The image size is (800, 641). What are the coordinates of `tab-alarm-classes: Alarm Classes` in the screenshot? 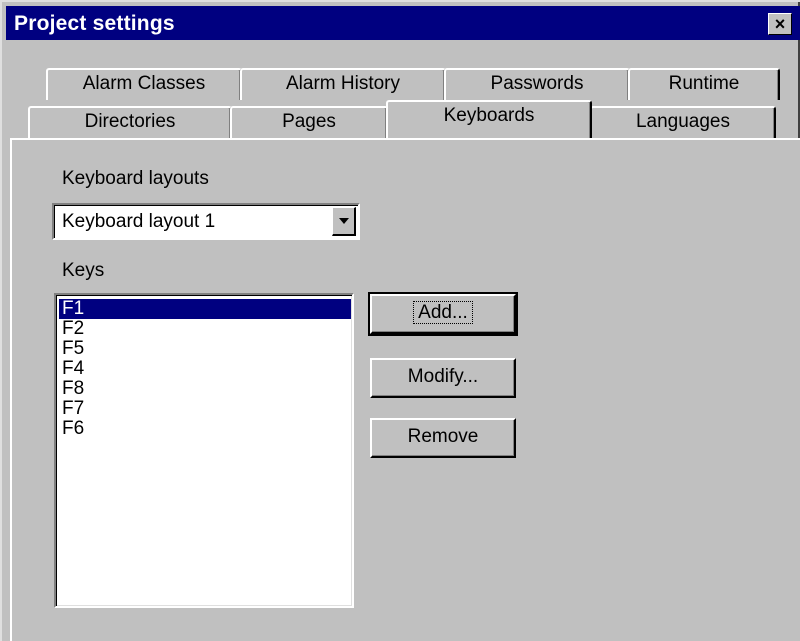 It's located at (144, 84).